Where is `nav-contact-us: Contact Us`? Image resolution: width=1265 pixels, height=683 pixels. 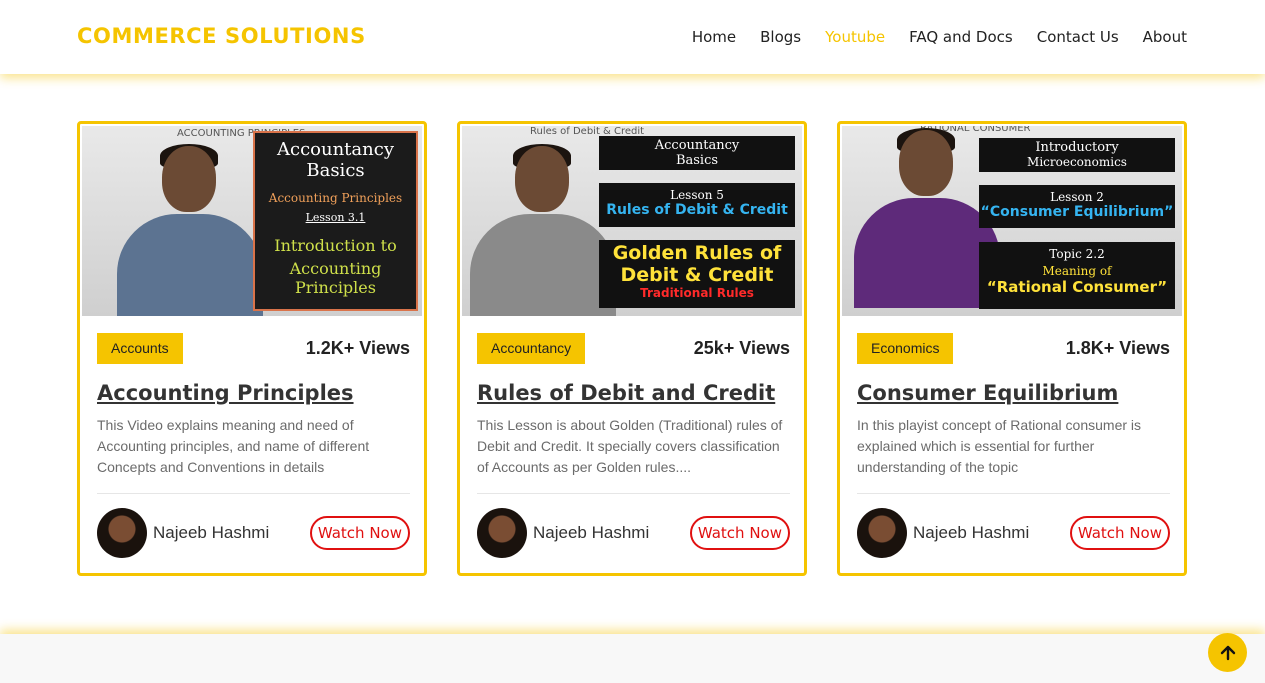
nav-contact-us: Contact Us is located at coordinates (1078, 37).